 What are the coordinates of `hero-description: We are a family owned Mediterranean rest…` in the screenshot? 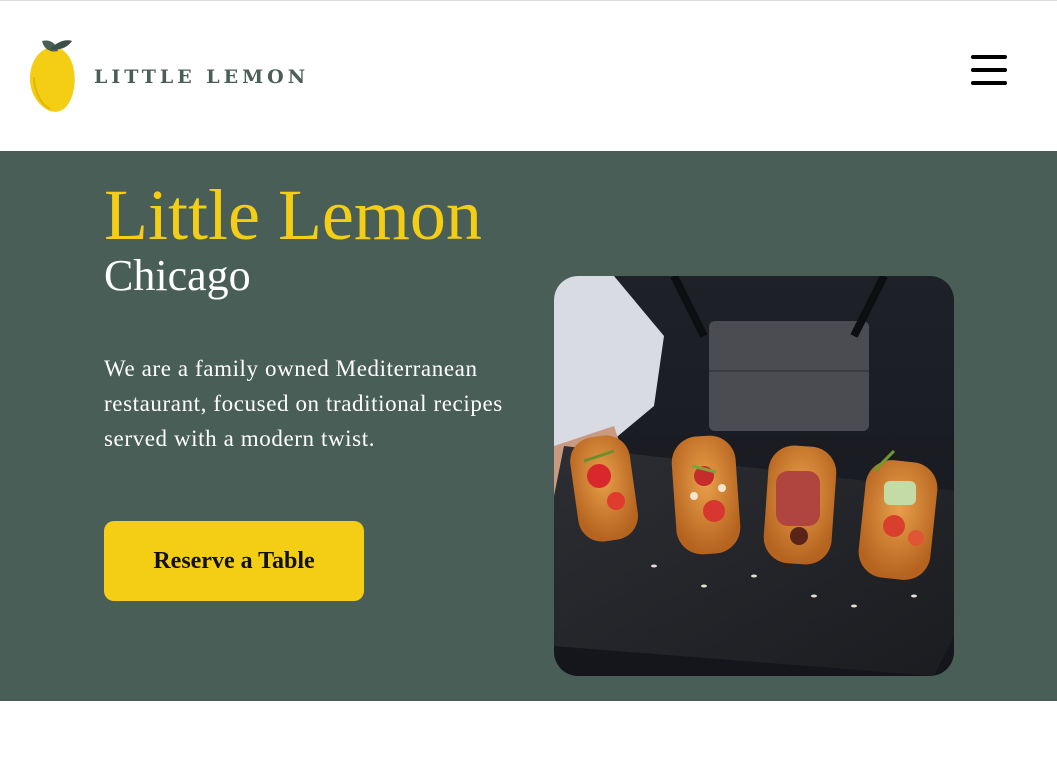 It's located at (303, 403).